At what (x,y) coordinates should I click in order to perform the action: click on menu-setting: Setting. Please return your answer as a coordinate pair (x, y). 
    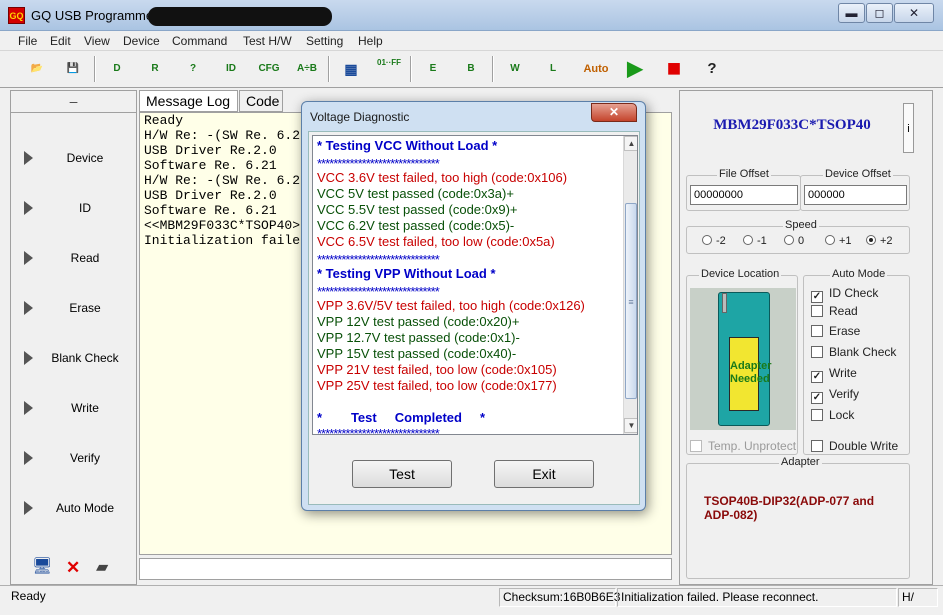
    Looking at the image, I should click on (324, 41).